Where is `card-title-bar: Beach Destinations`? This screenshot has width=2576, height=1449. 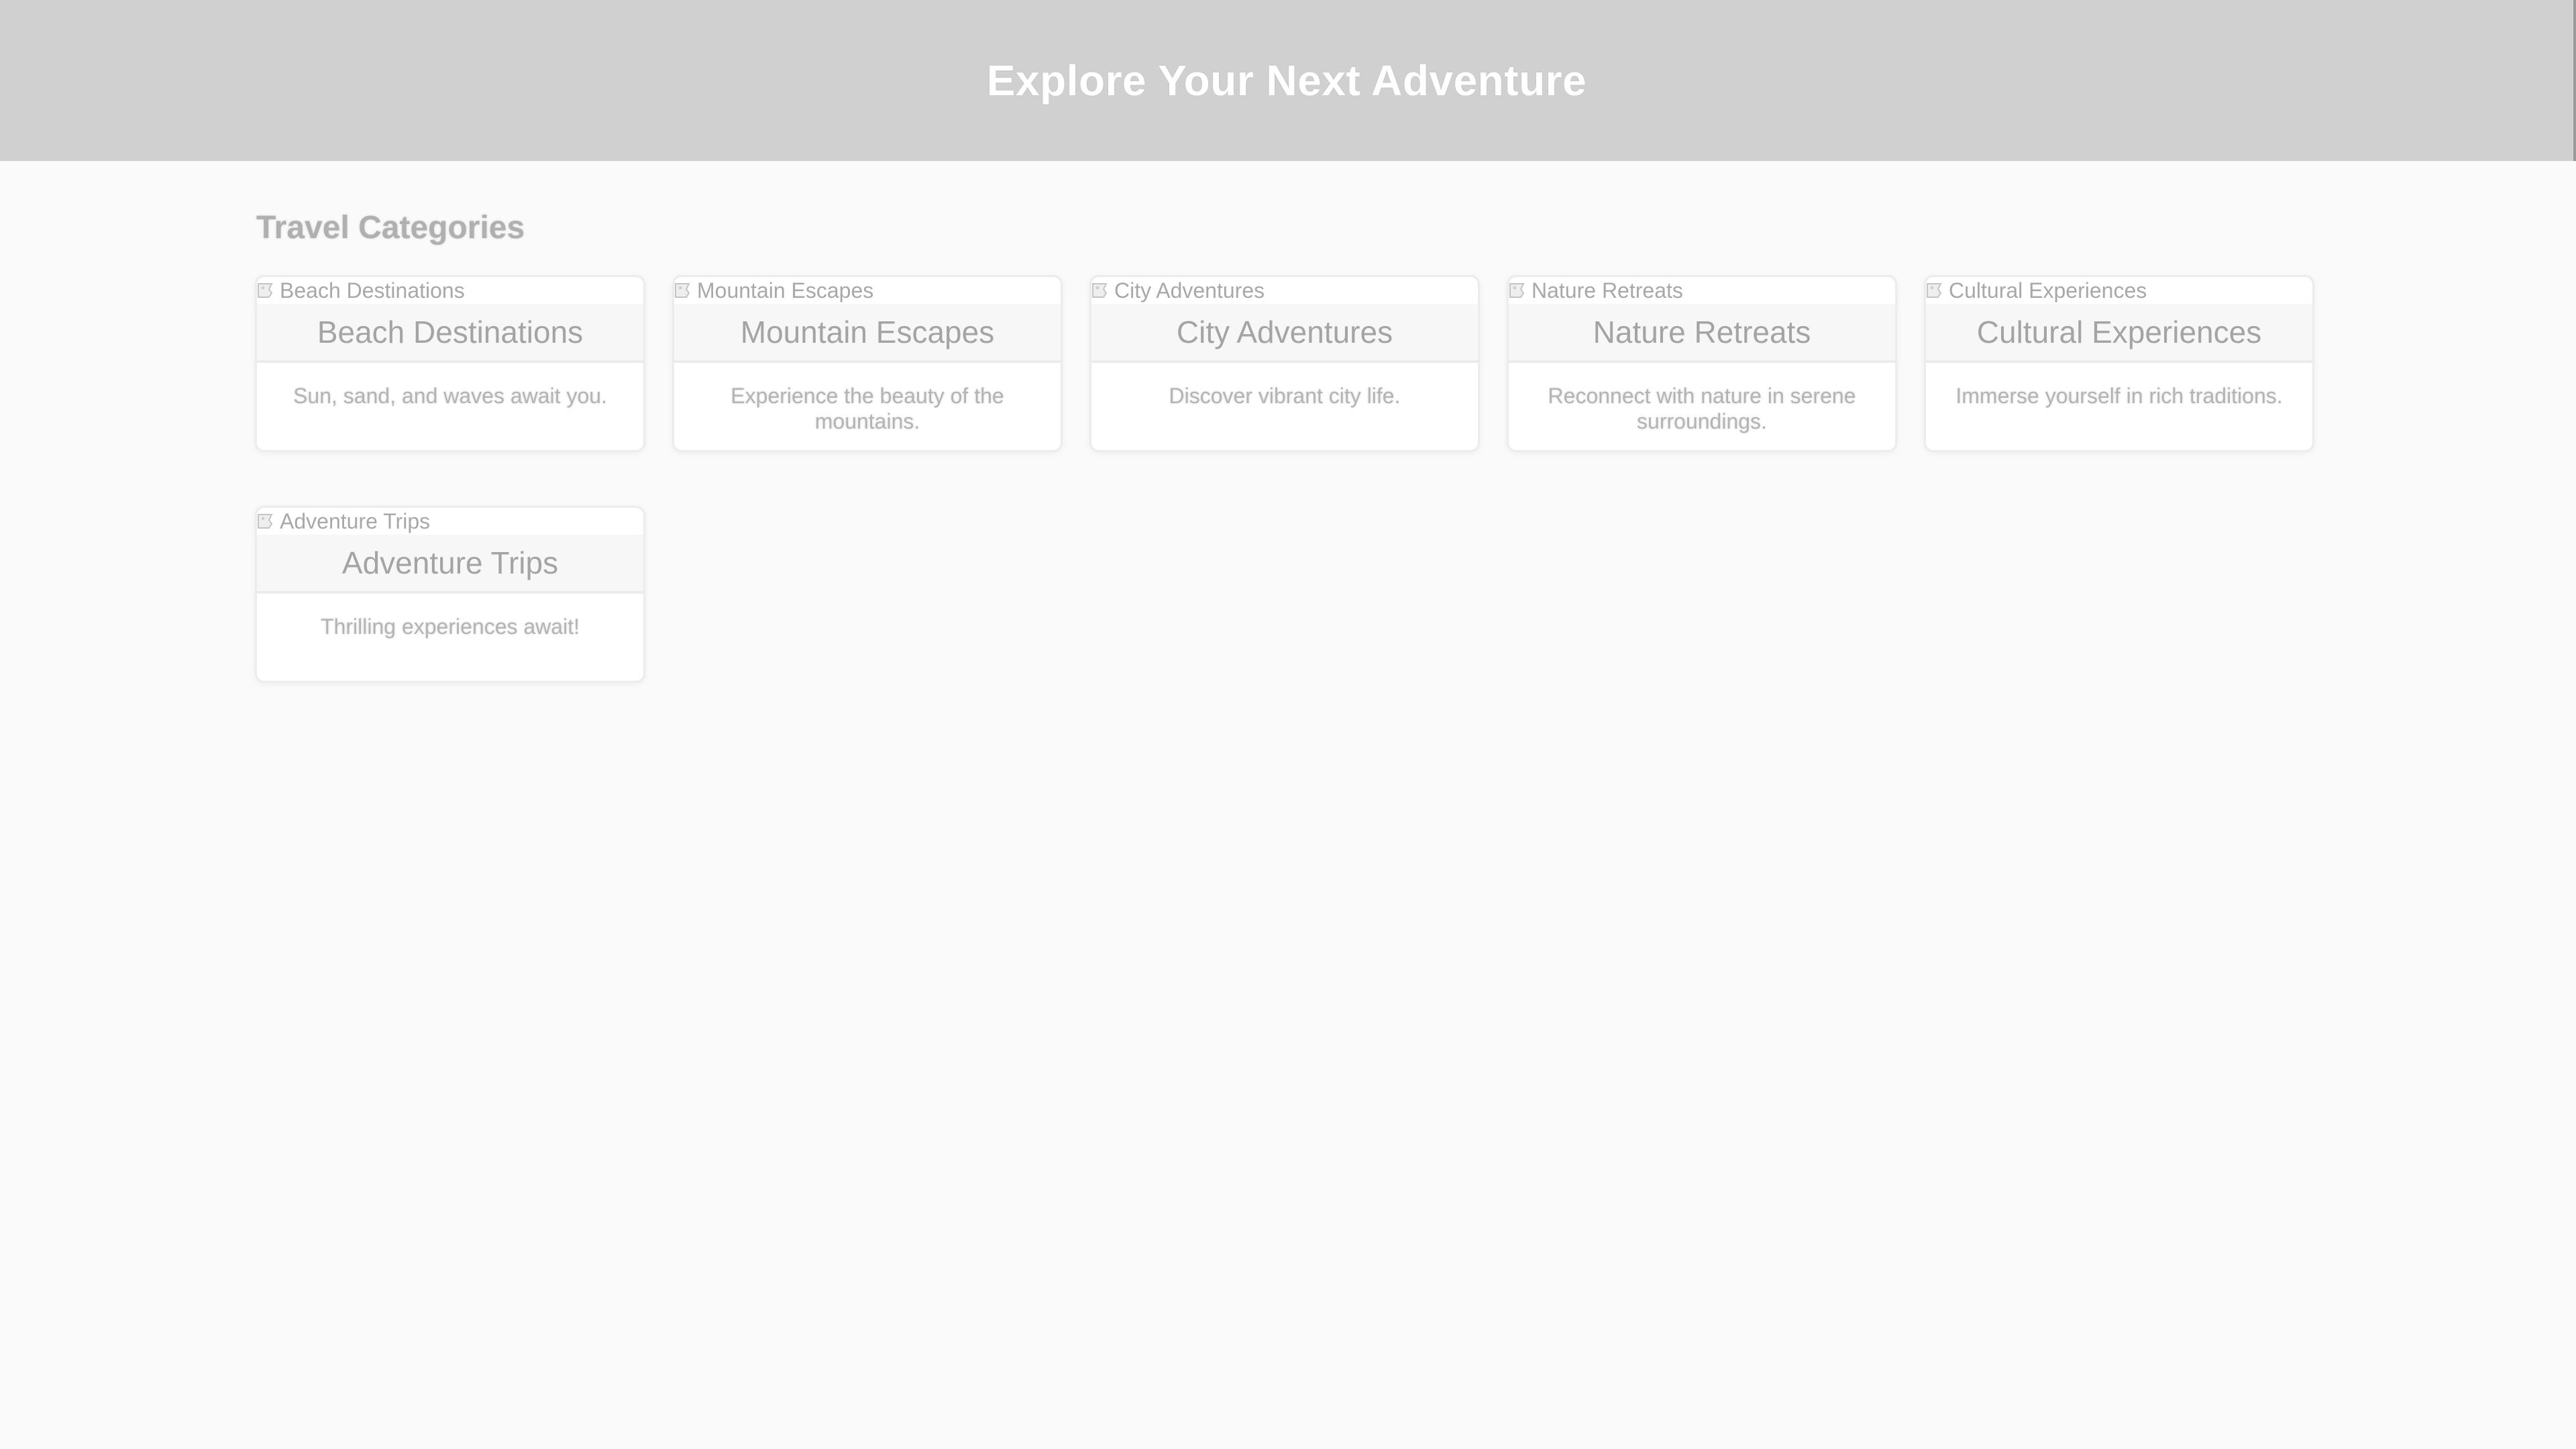
card-title-bar: Beach Destinations is located at coordinates (450, 333).